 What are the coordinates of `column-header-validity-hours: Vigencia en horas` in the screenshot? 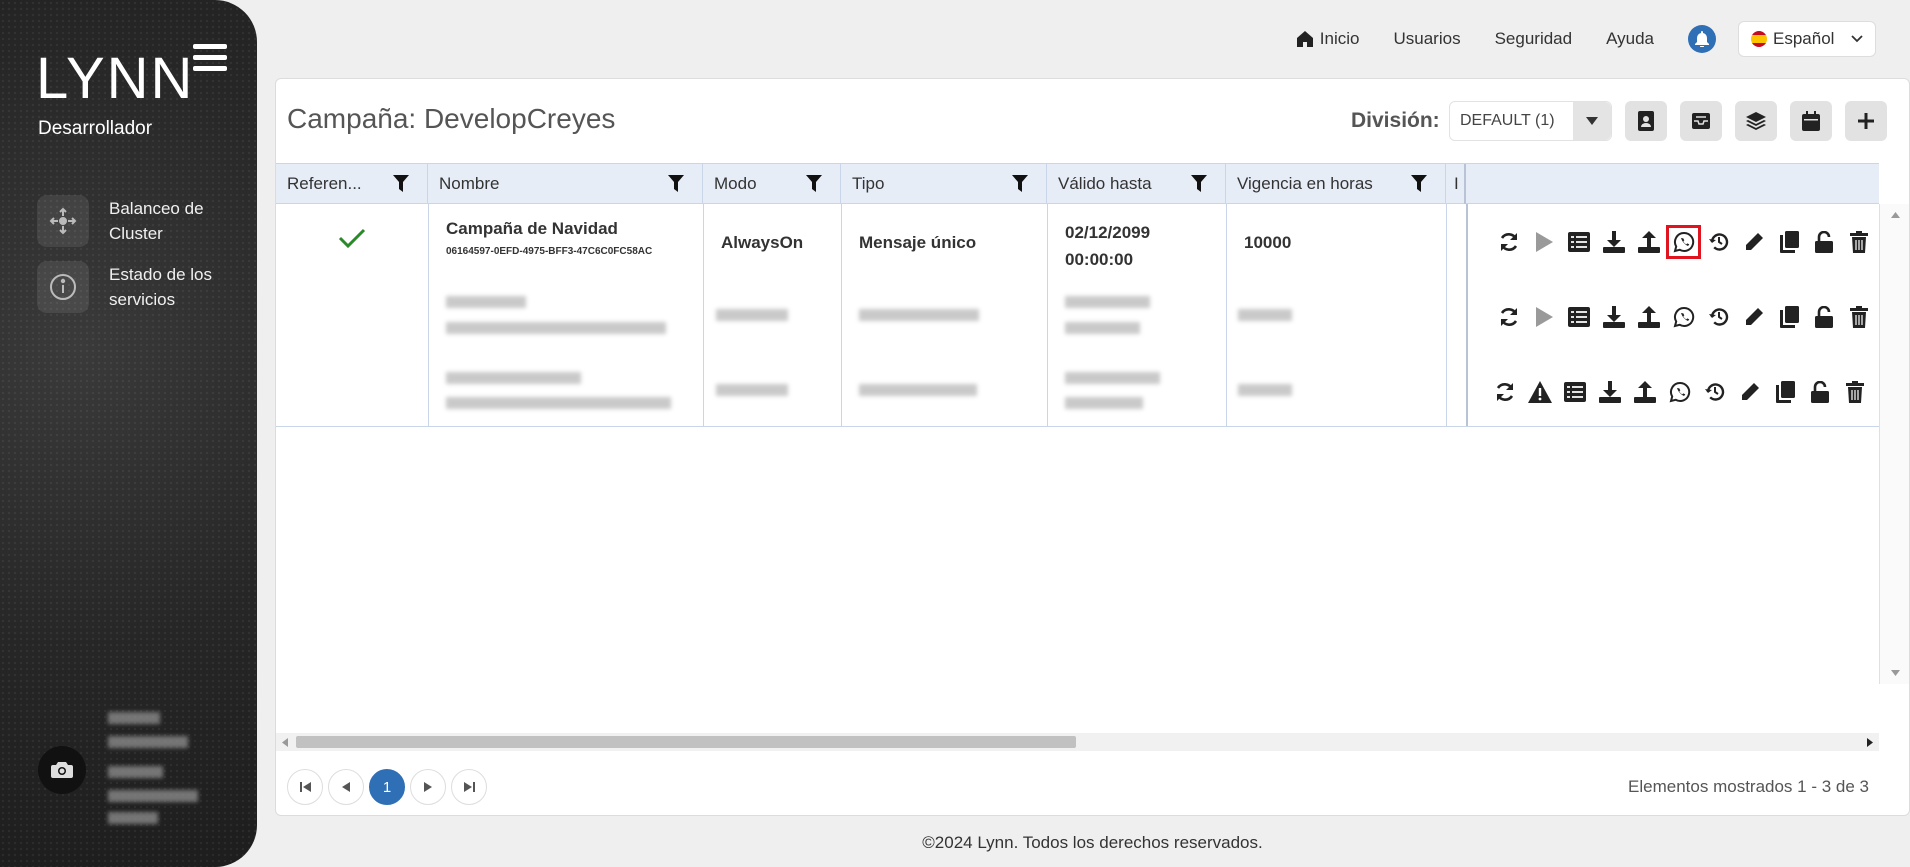 It's located at (1336, 184).